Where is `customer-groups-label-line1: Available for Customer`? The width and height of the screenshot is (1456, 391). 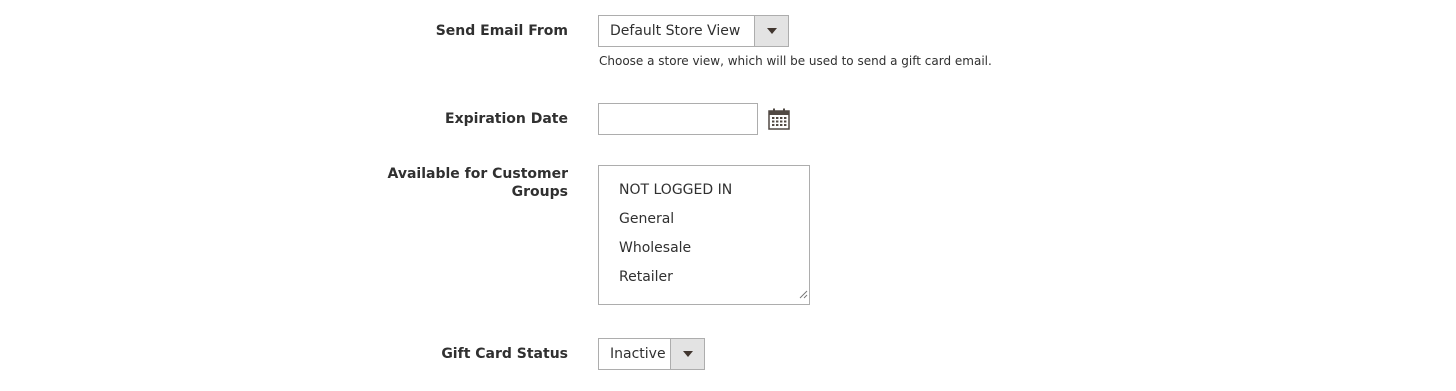 customer-groups-label-line1: Available for Customer is located at coordinates (477, 174).